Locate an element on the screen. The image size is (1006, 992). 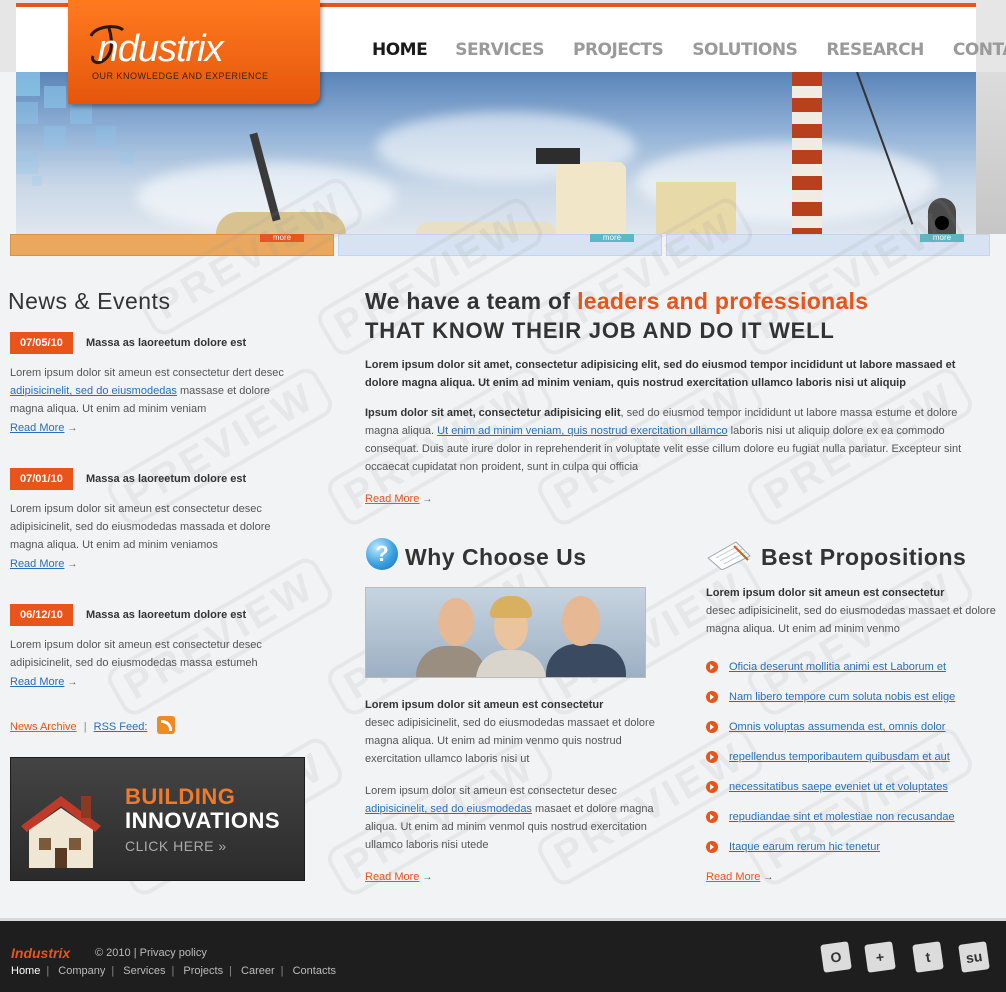
nav-research: RESEARCH is located at coordinates (875, 50).